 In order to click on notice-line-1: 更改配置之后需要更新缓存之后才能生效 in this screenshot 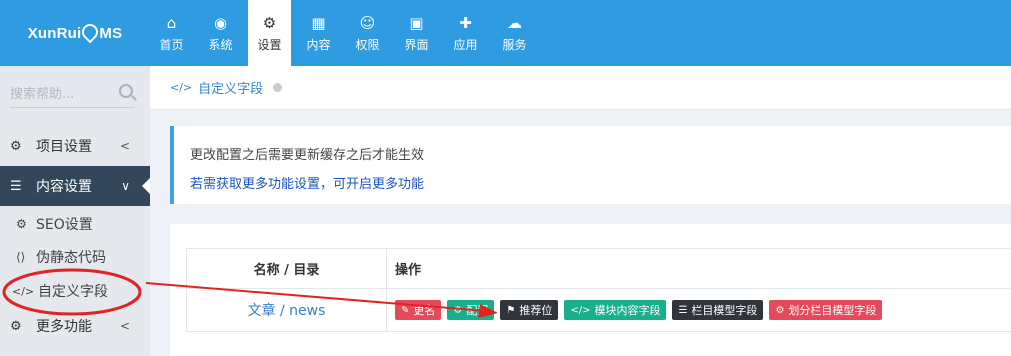, I will do `click(307, 155)`.